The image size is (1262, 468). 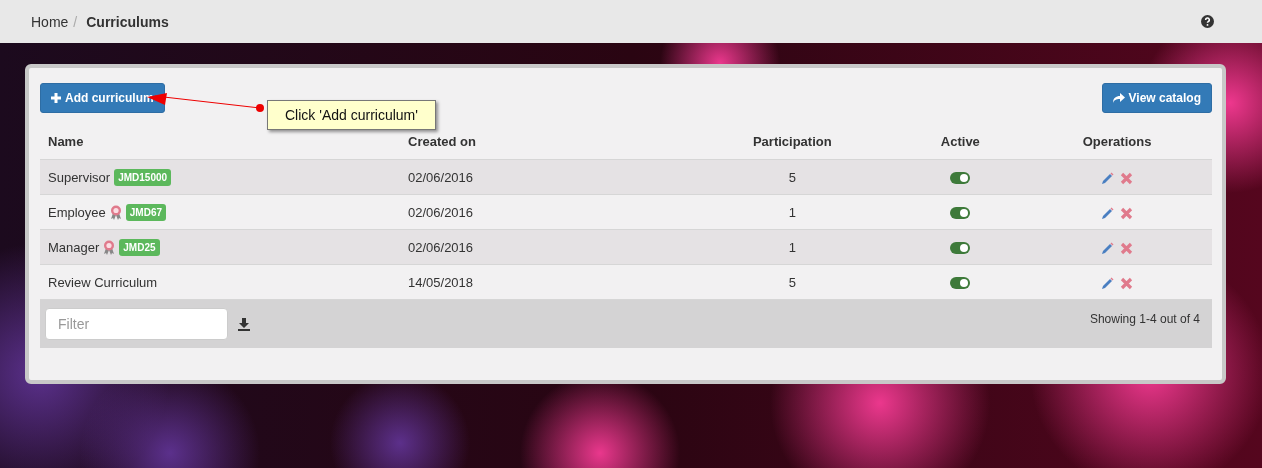 I want to click on pagination-status: Showing 1-4 out of 4, so click(x=1144, y=319).